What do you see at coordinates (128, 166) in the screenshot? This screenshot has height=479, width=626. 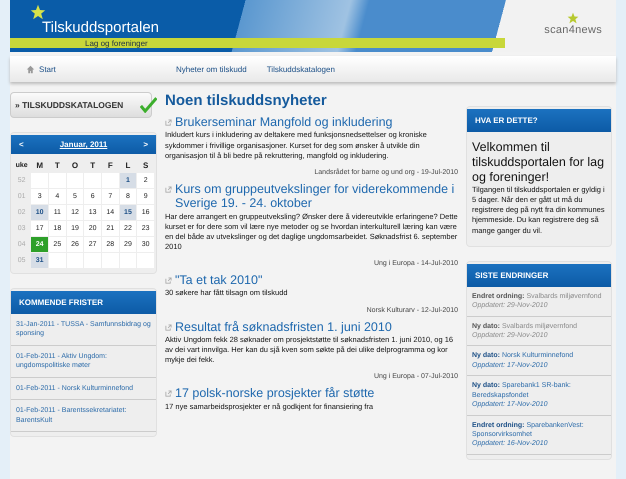 I see `weekday-header: L` at bounding box center [128, 166].